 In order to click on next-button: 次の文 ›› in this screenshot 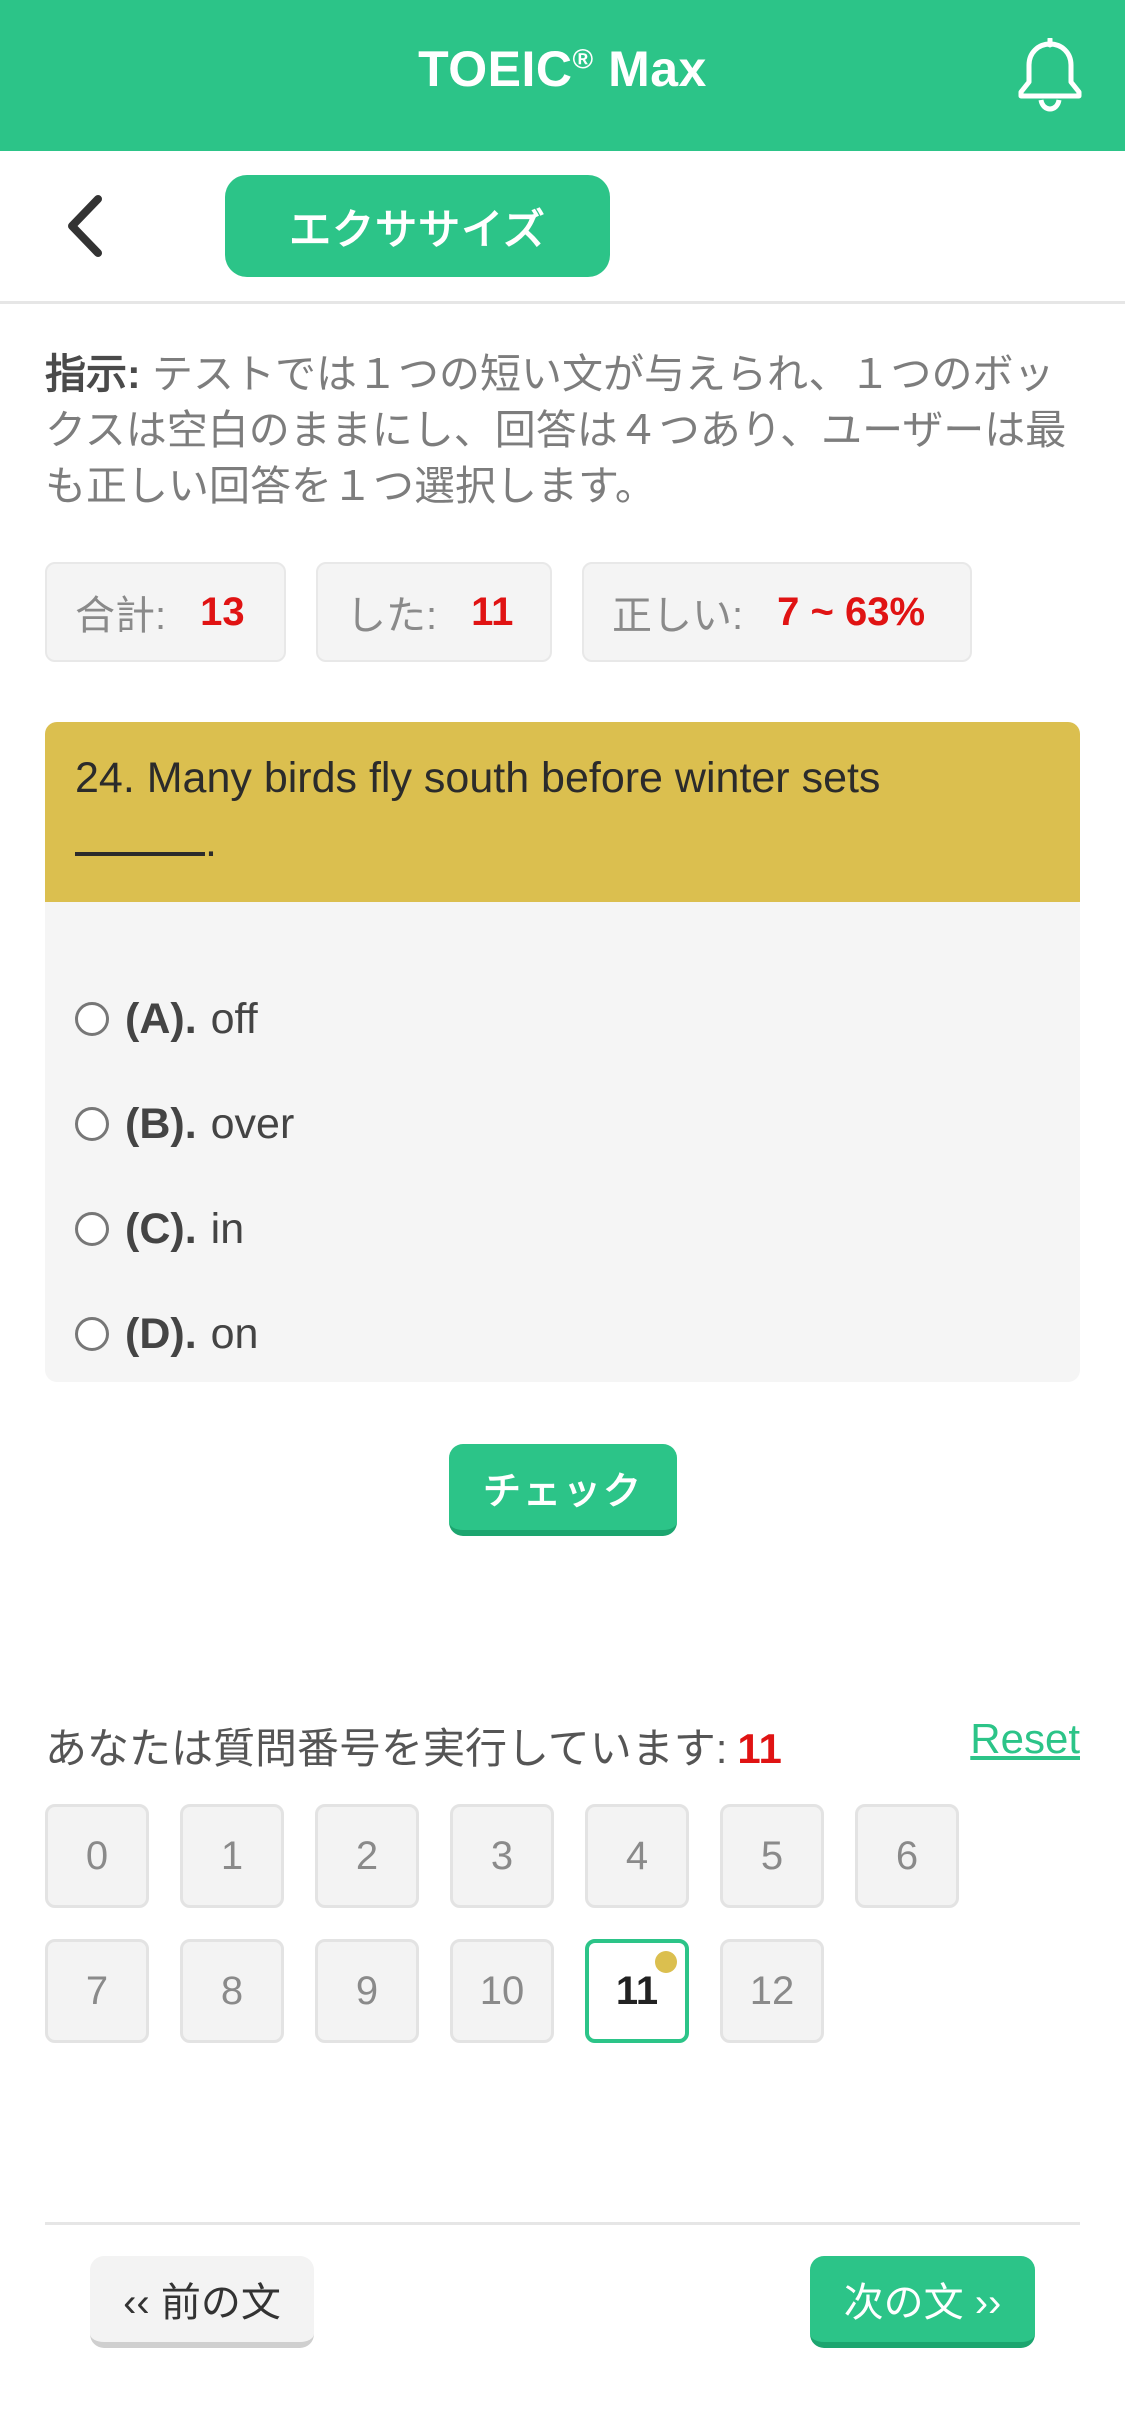, I will do `click(922, 2302)`.